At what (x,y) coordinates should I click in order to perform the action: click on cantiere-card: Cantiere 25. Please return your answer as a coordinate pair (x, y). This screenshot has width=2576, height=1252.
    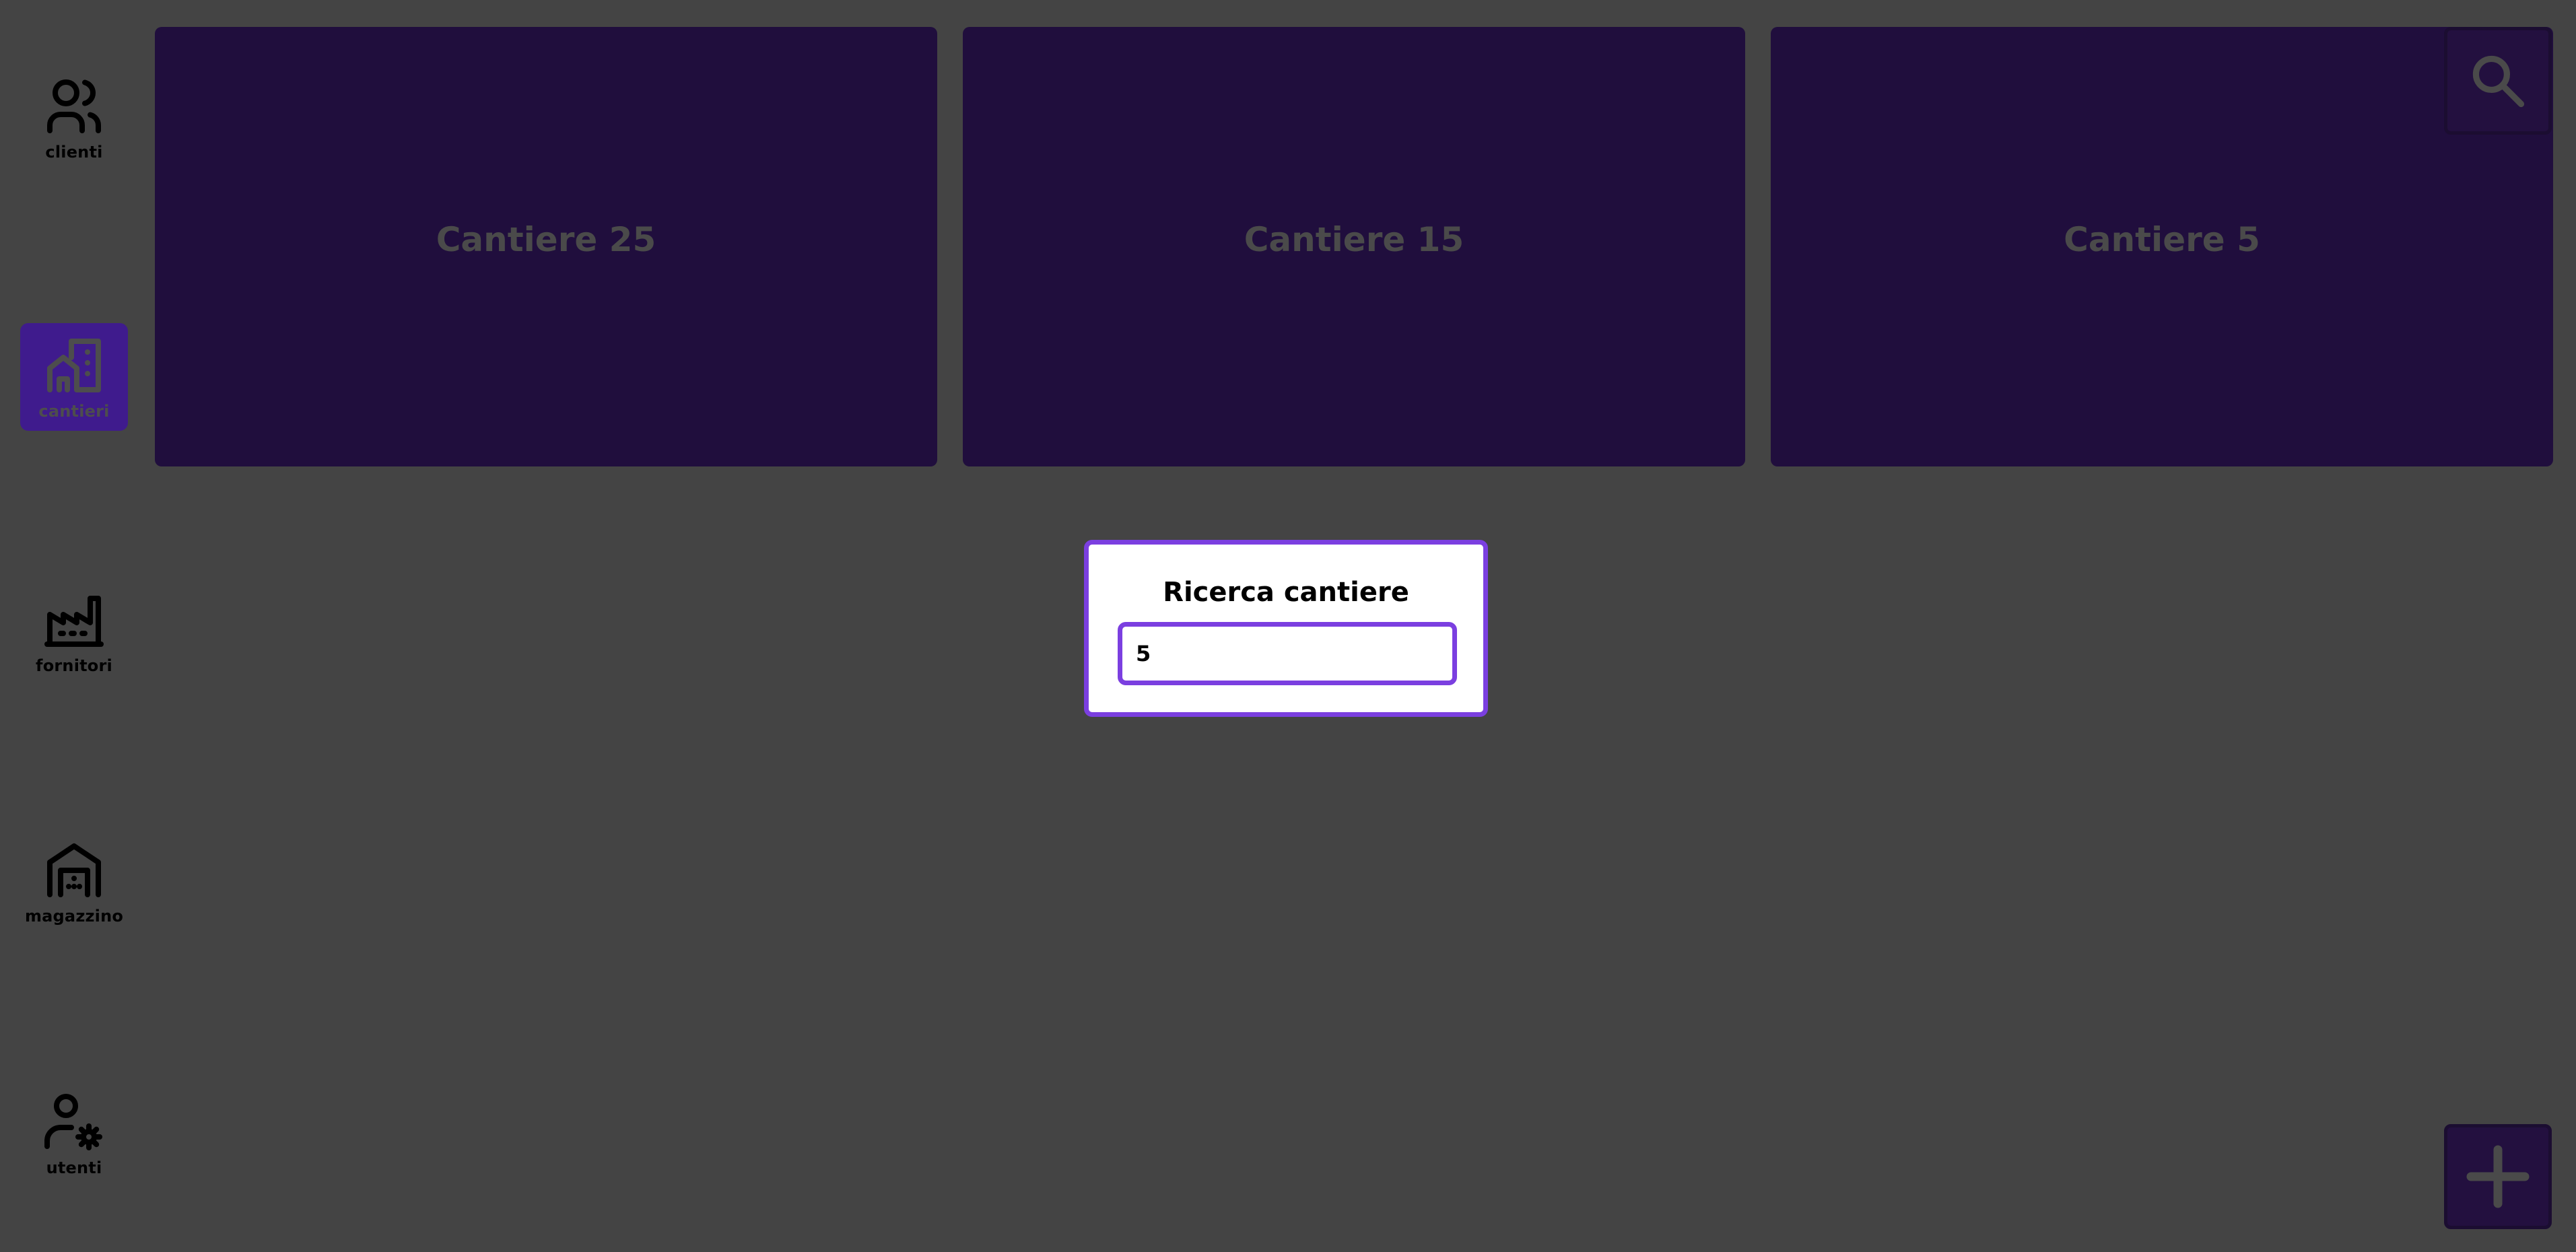
    Looking at the image, I should click on (546, 246).